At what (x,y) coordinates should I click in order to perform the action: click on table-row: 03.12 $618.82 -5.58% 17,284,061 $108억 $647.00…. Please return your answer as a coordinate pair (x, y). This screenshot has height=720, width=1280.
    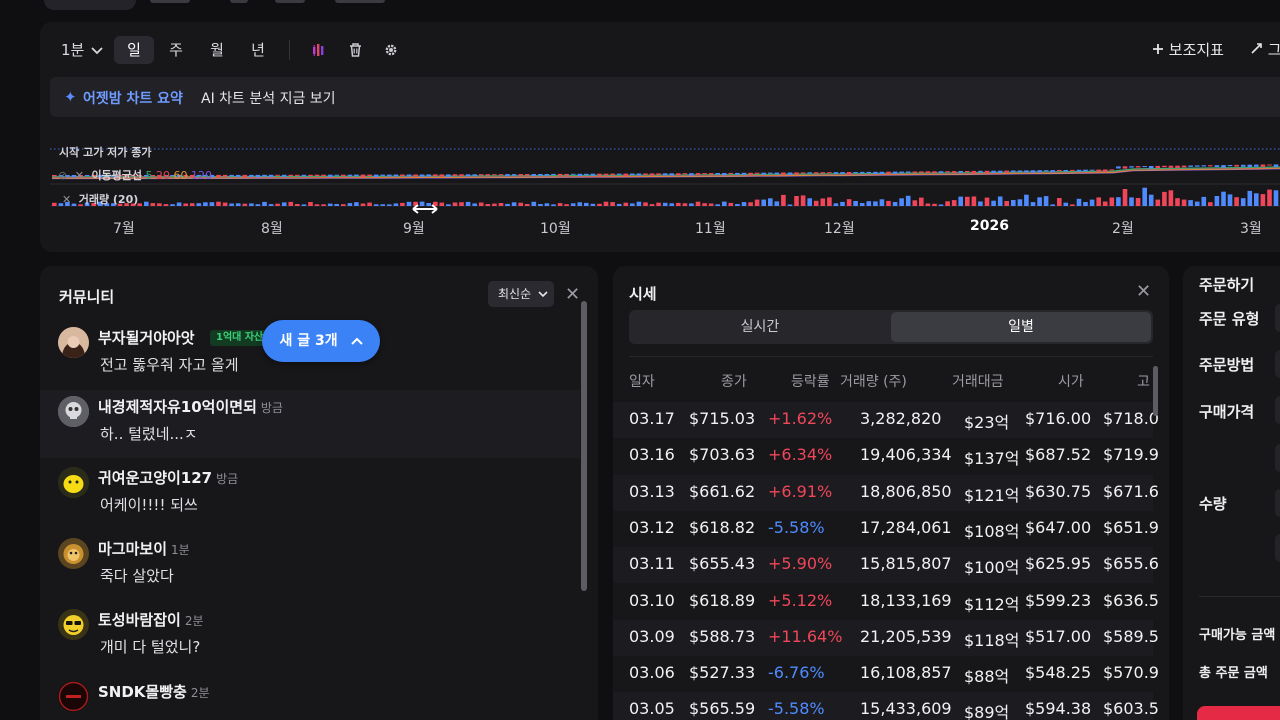
    Looking at the image, I should click on (886, 529).